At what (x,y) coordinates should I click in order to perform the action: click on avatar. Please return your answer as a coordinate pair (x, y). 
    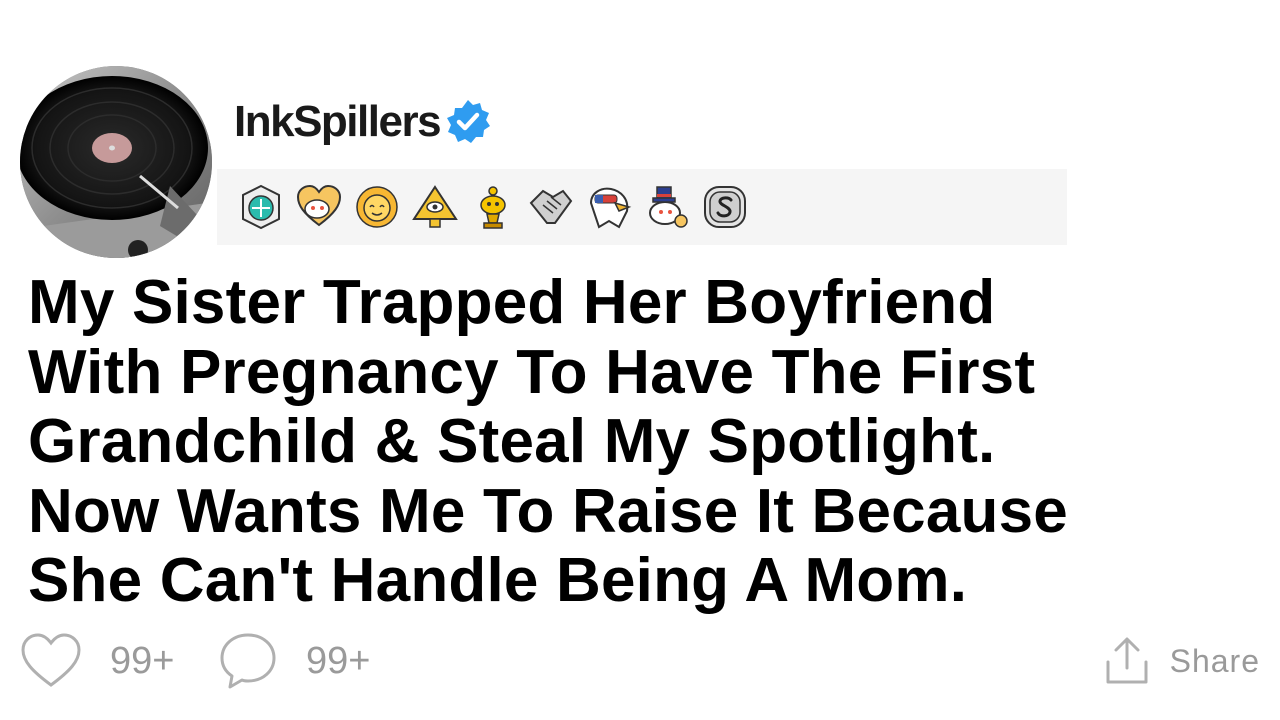
    Looking at the image, I should click on (116, 162).